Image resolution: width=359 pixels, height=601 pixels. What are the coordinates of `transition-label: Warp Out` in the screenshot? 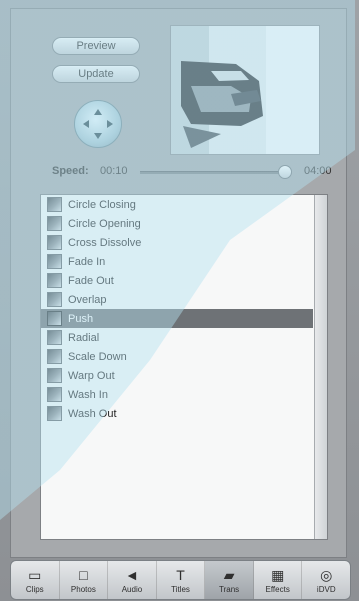 It's located at (91, 375).